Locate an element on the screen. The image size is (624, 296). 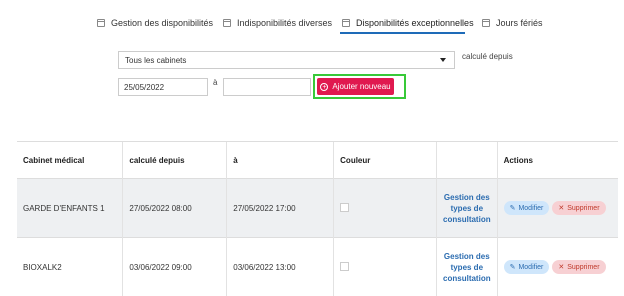
tab-jours-feries: Jours fériés is located at coordinates (512, 23).